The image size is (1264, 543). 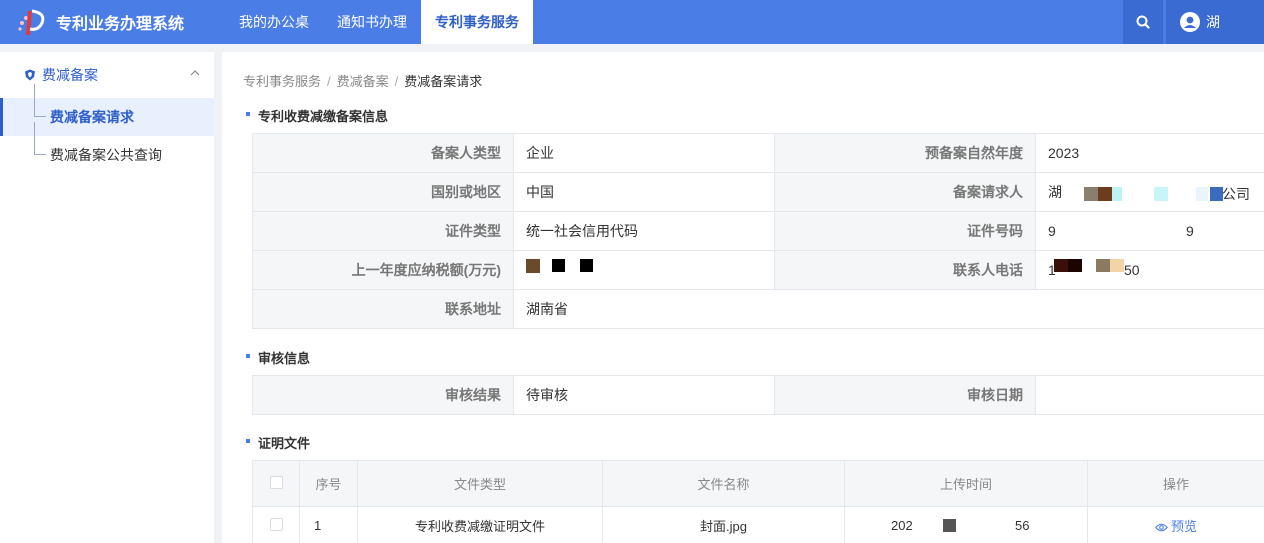 I want to click on review-info-table: 审核结果 待审核 审核日期, so click(x=758, y=395).